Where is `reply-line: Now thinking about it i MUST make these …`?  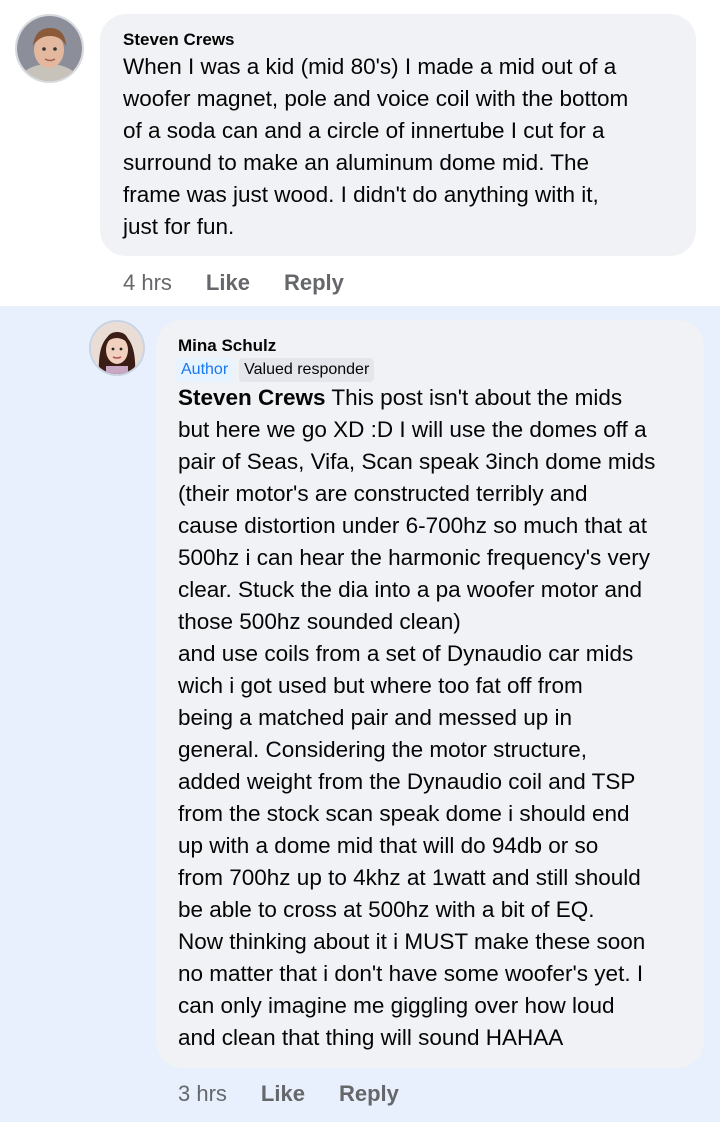
reply-line: Now thinking about it i MUST make these … is located at coordinates (412, 941).